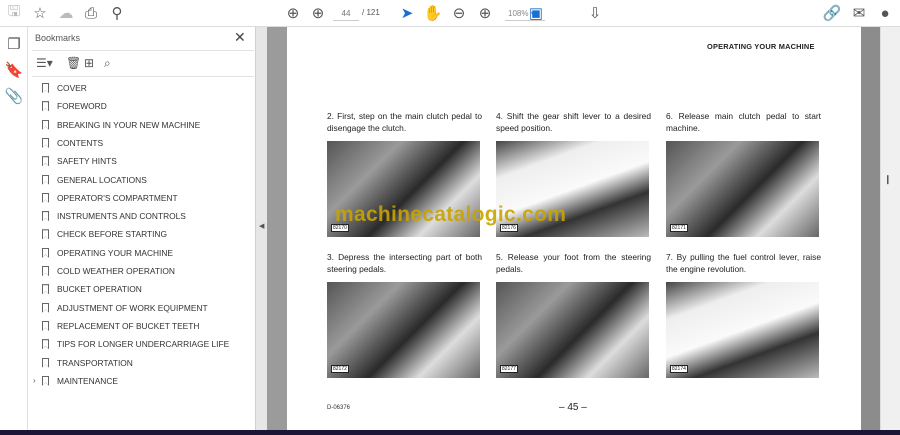 Image resolution: width=900 pixels, height=435 pixels. I want to click on star-icon: ☆, so click(40, 13).